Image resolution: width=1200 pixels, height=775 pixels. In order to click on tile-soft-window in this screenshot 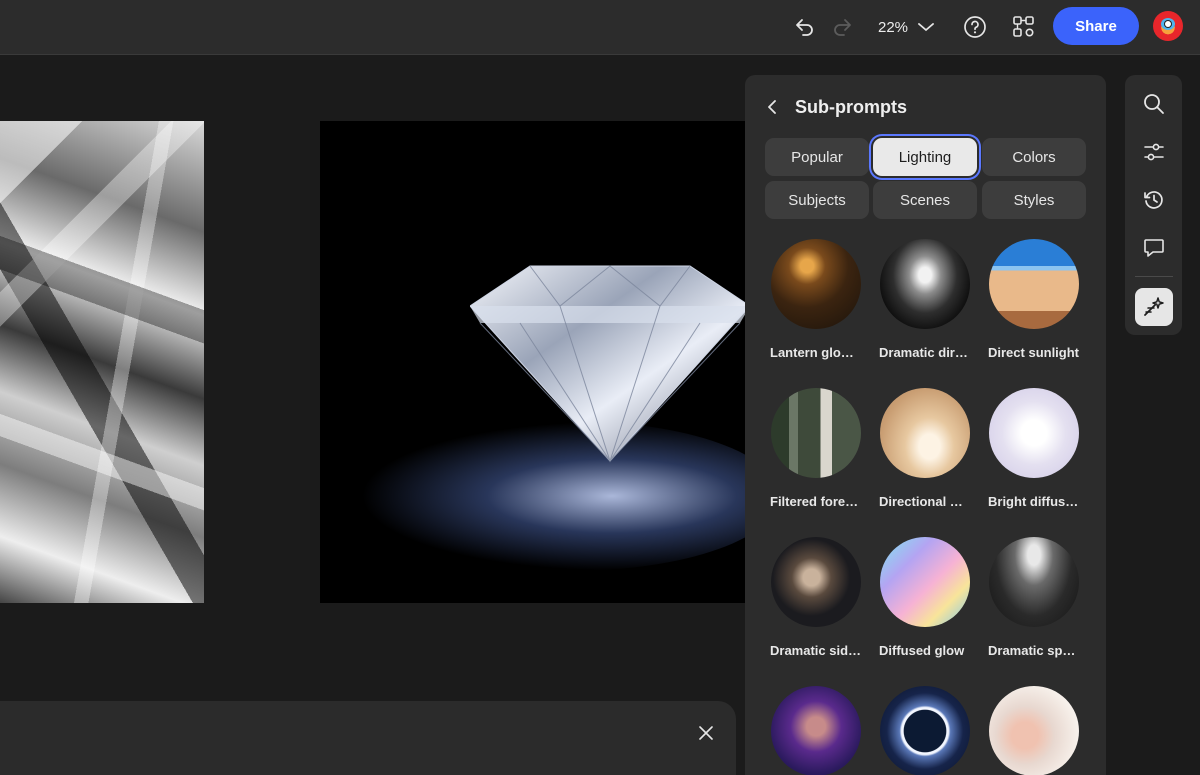, I will do `click(1040, 730)`.